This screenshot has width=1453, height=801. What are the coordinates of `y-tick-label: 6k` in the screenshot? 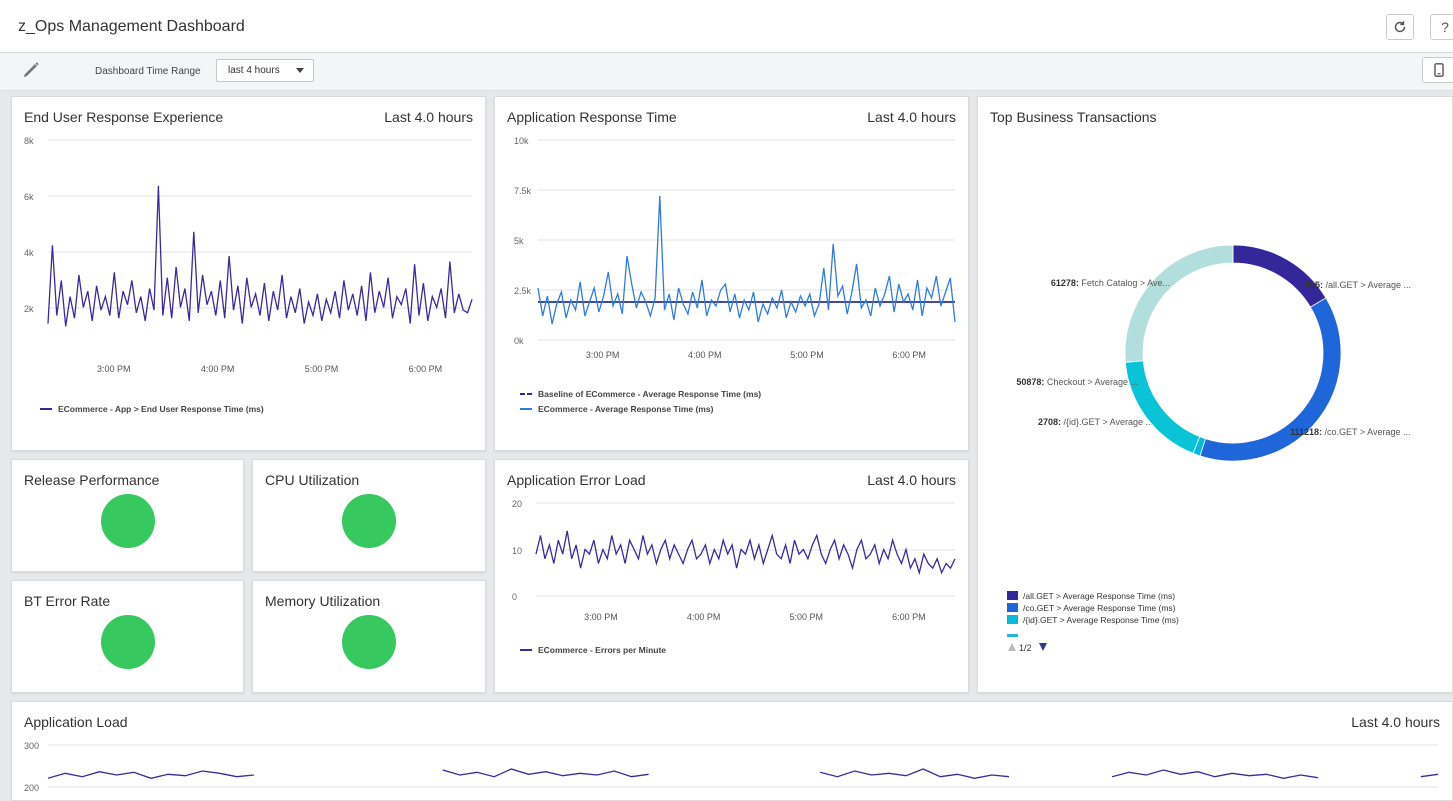 It's located at (29, 197).